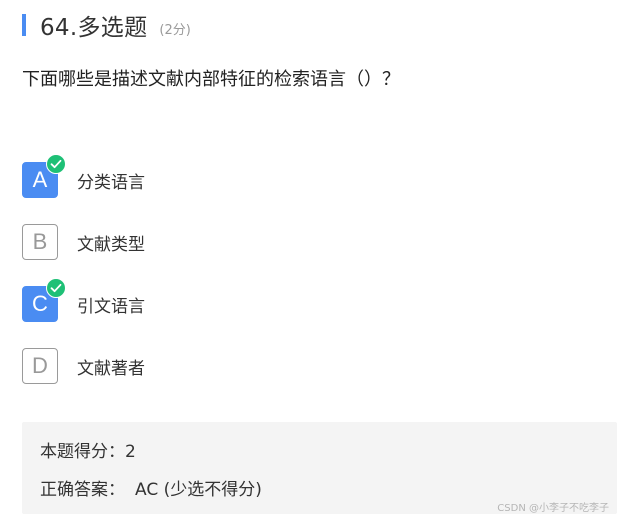 This screenshot has height=518, width=617. What do you see at coordinates (198, 490) in the screenshot?
I see `answer-value: AC (少选不得分)` at bounding box center [198, 490].